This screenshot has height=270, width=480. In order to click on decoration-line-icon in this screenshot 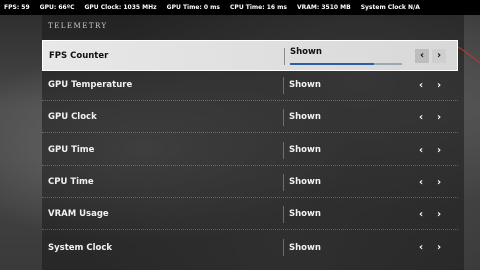, I will do `click(469, 55)`.